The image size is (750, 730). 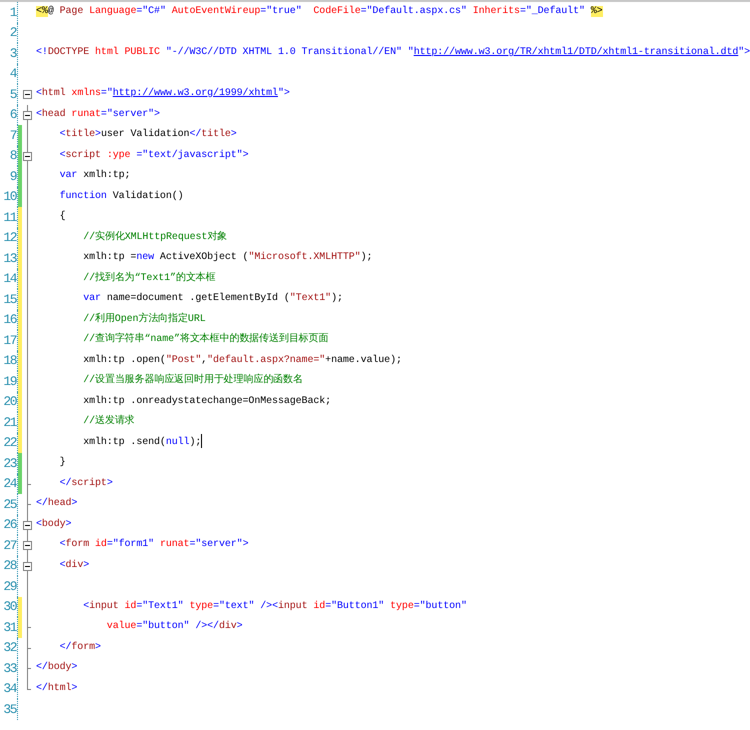 What do you see at coordinates (147, 135) in the screenshot?
I see `code-line: <title>user Validation</title>` at bounding box center [147, 135].